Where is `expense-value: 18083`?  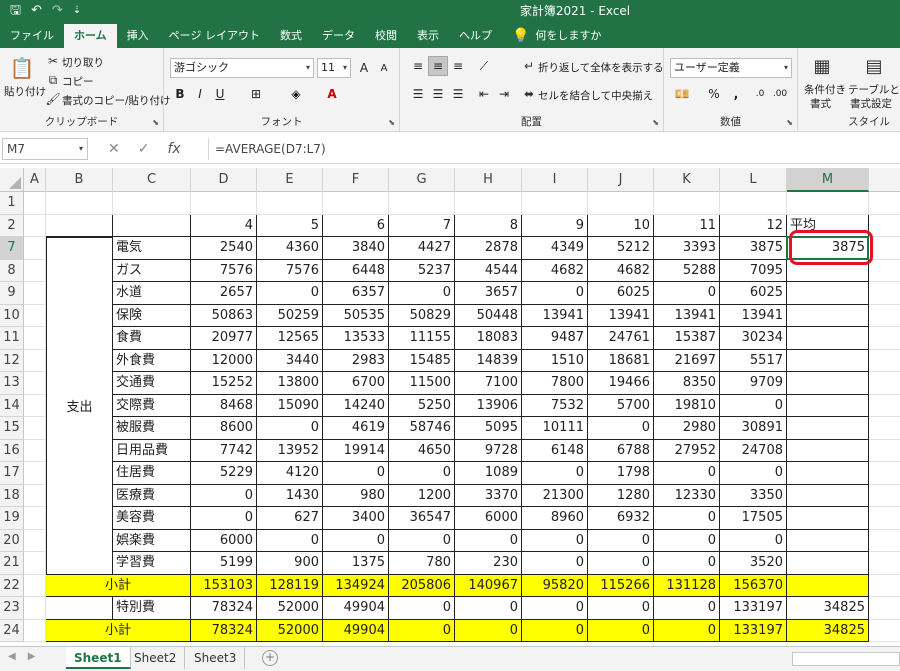 expense-value: 18083 is located at coordinates (488, 338).